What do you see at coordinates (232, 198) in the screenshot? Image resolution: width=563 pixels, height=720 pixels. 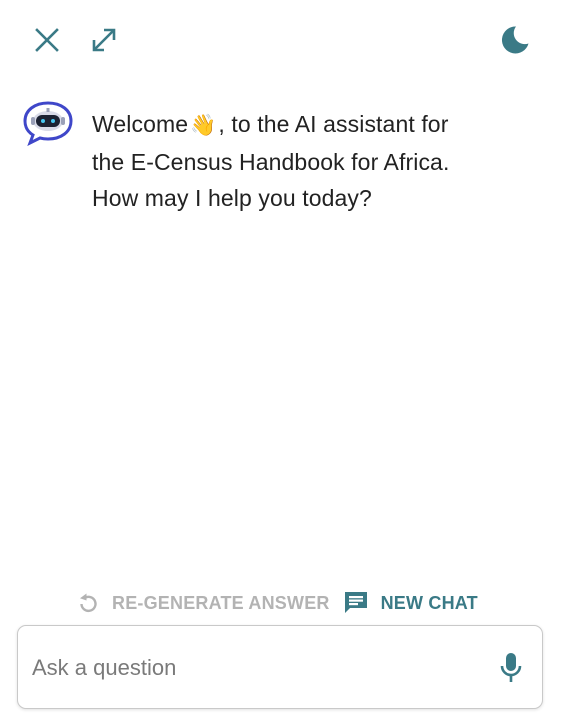 I see `message-line-3: How may I help you today?` at bounding box center [232, 198].